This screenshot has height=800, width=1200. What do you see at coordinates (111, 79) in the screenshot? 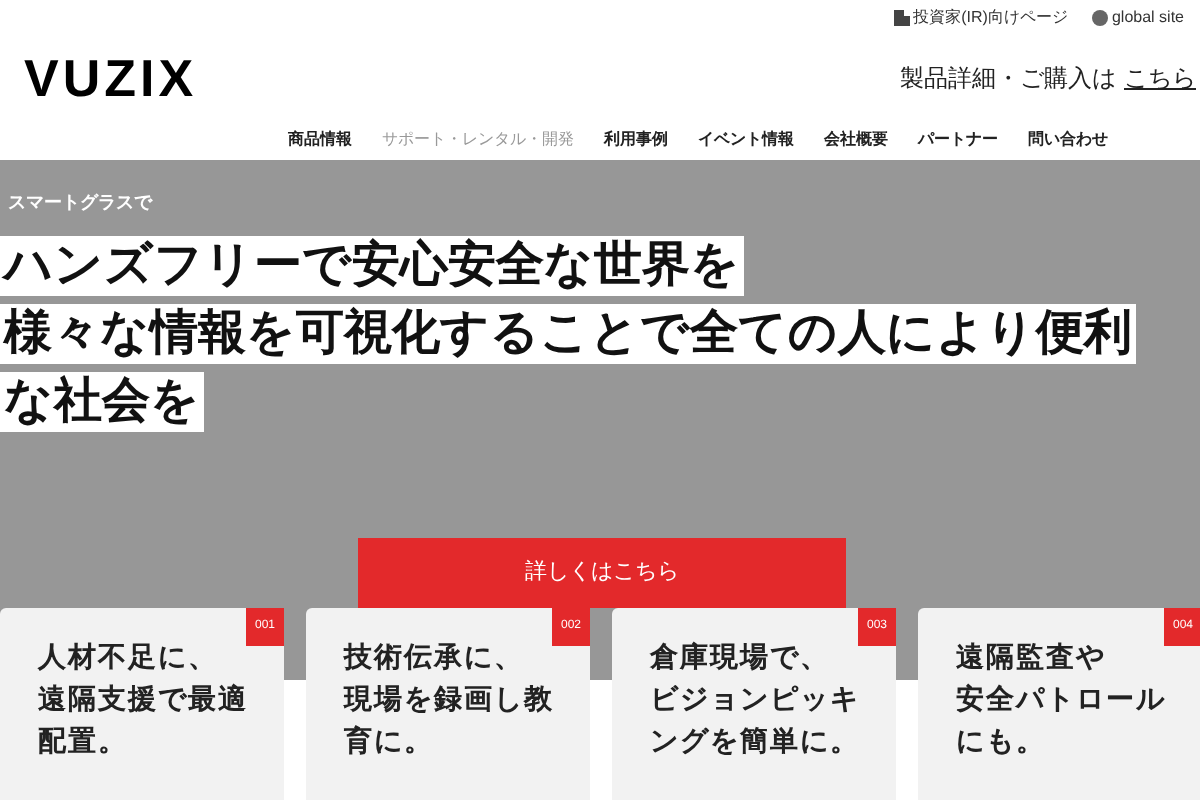
I see `logo: VUZIX` at bounding box center [111, 79].